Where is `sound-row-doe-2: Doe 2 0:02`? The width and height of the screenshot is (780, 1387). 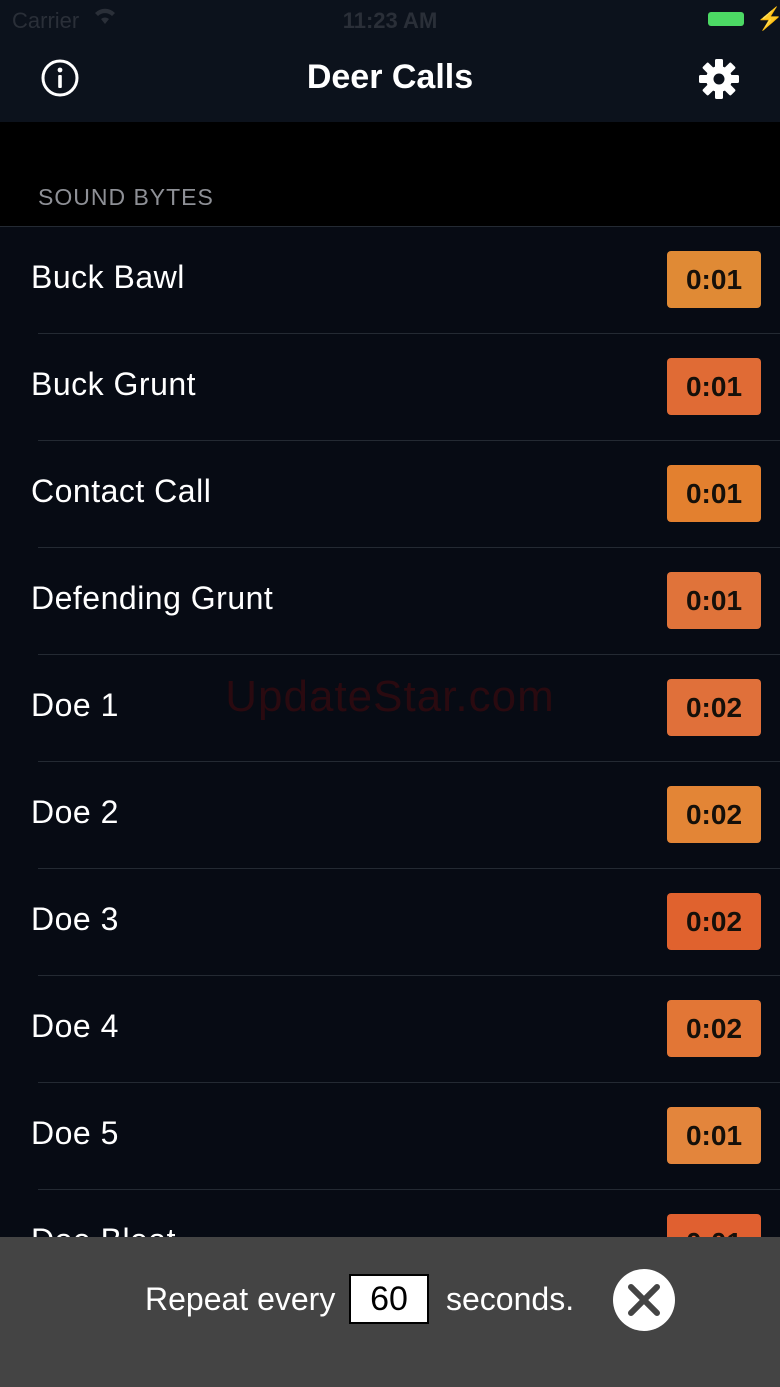 sound-row-doe-2: Doe 2 0:02 is located at coordinates (390, 815).